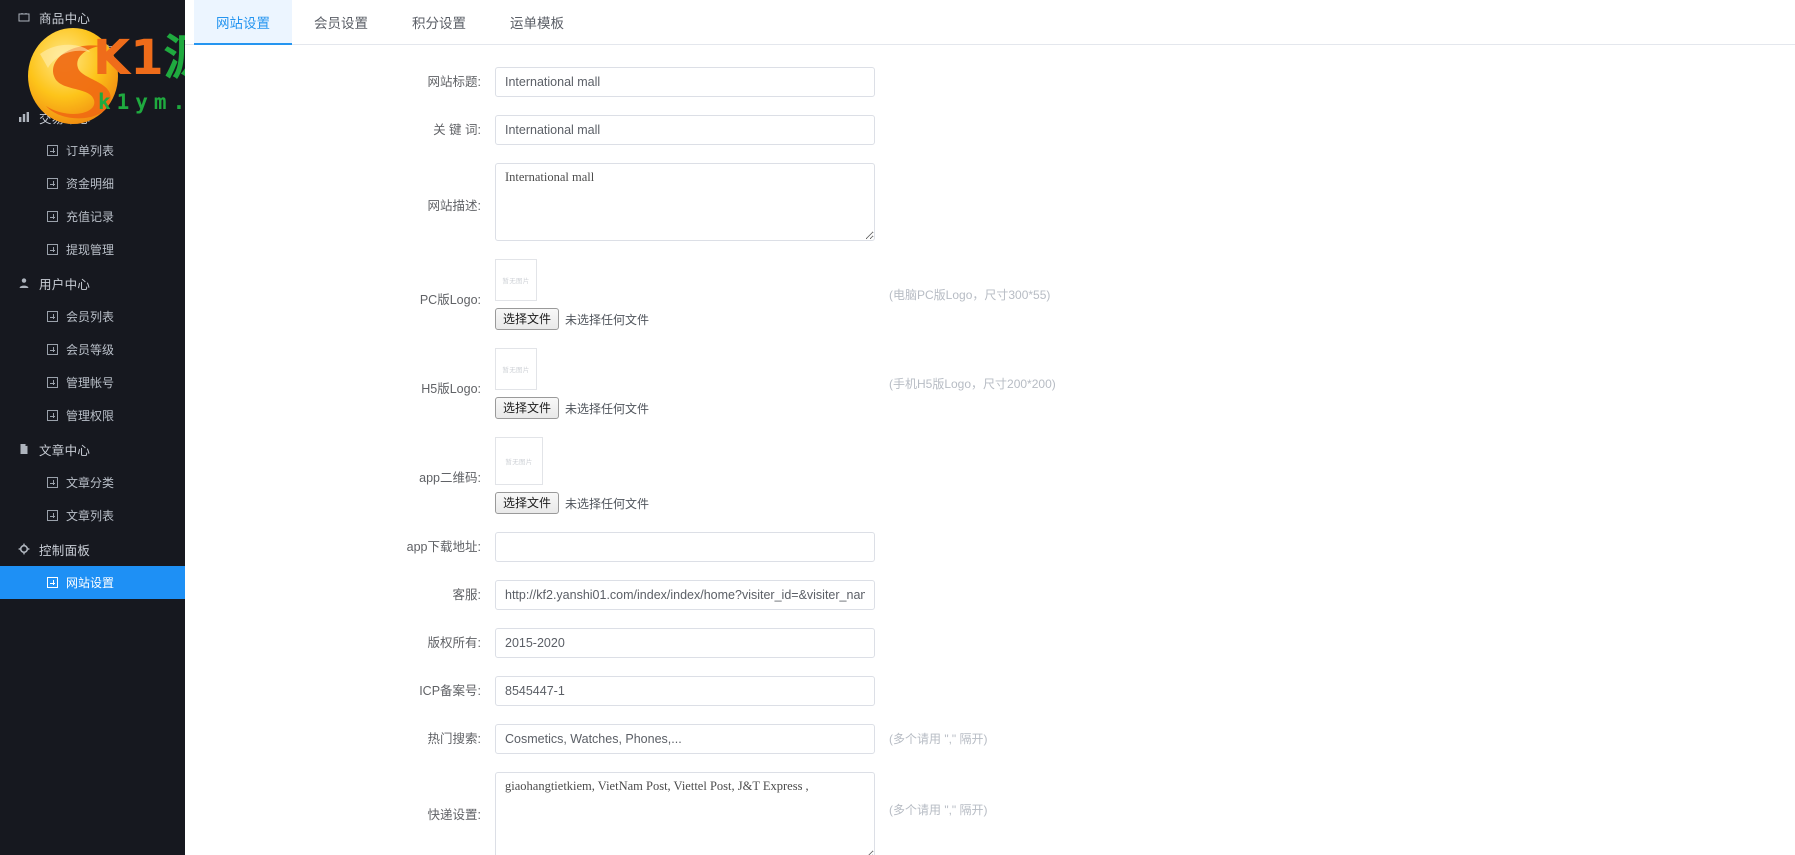 The height and width of the screenshot is (855, 1795). I want to click on sidebar-item-label: 文章列表, so click(90, 516).